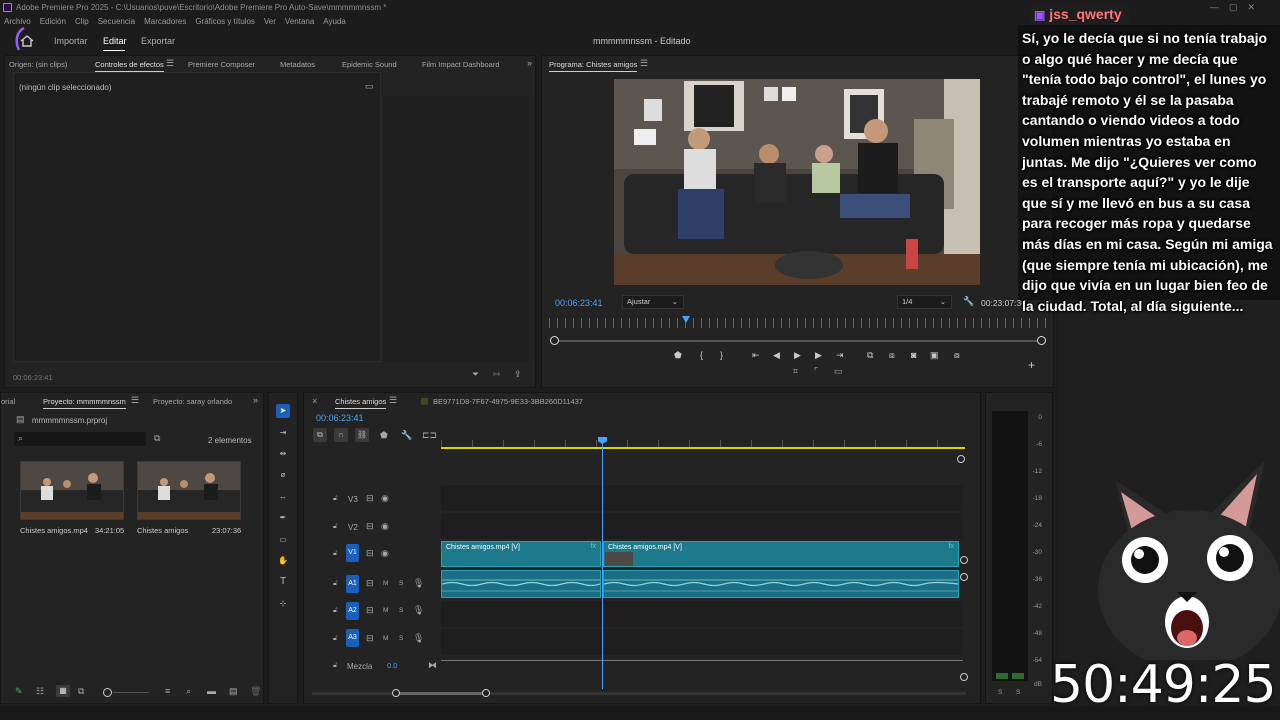 The width and height of the screenshot is (1280, 720). What do you see at coordinates (283, 561) in the screenshot?
I see `hand-tool-icon: ✋` at bounding box center [283, 561].